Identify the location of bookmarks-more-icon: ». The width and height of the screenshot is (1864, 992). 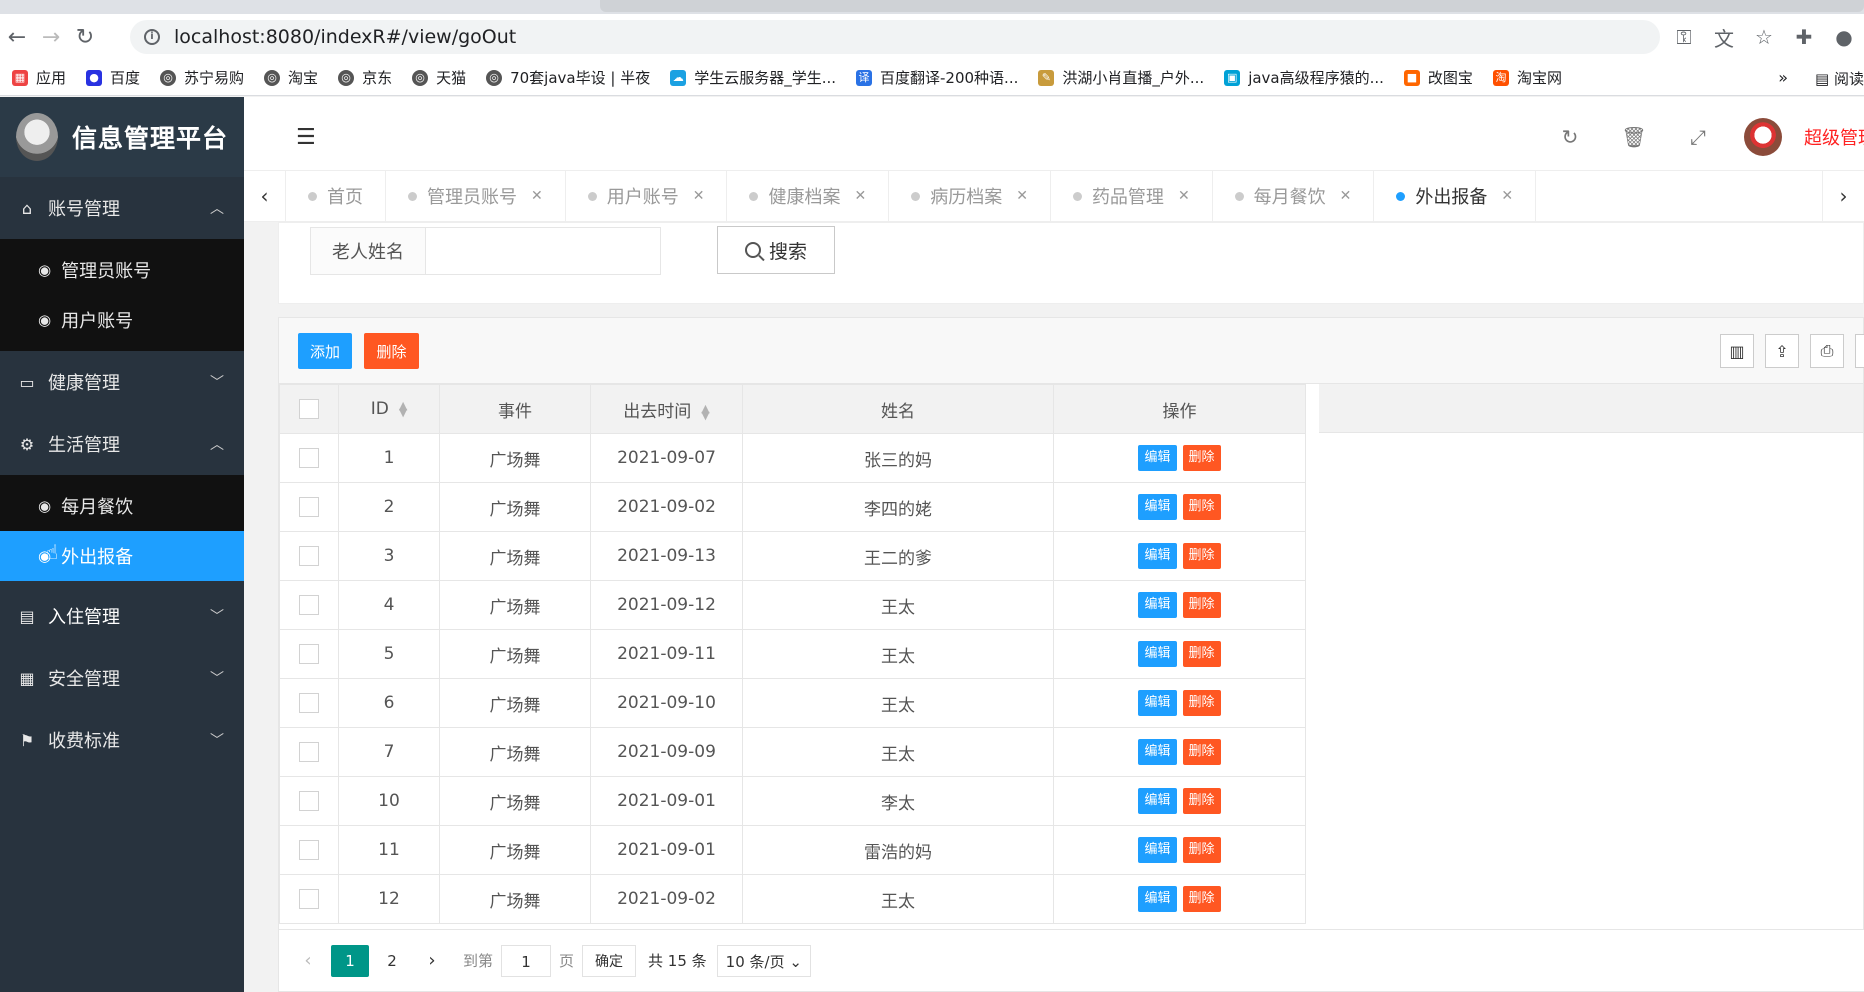
(1783, 77).